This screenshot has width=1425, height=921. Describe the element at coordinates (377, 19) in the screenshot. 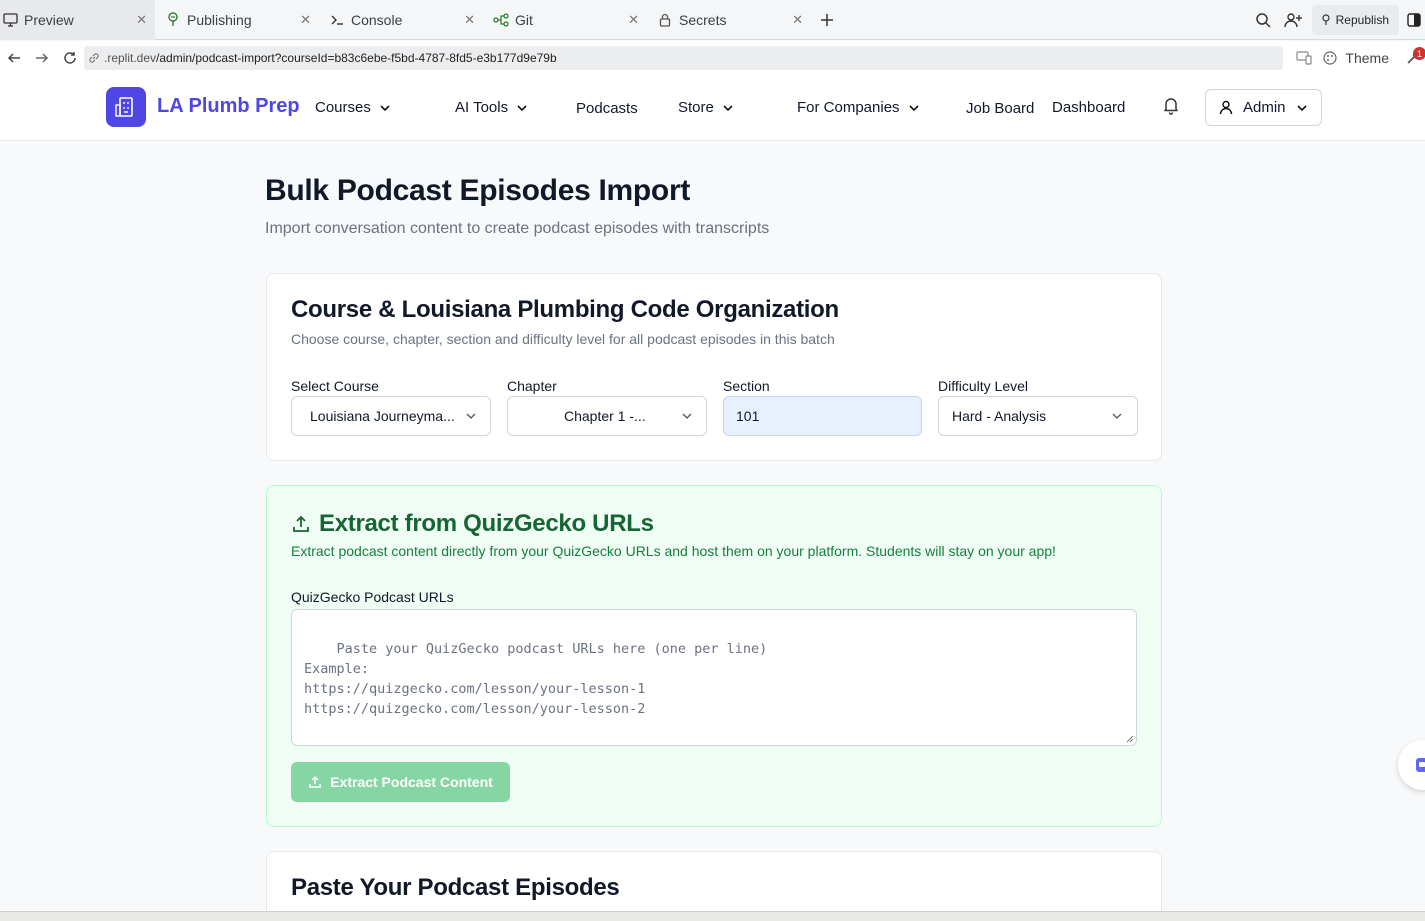

I see `tab-label: Console` at that location.